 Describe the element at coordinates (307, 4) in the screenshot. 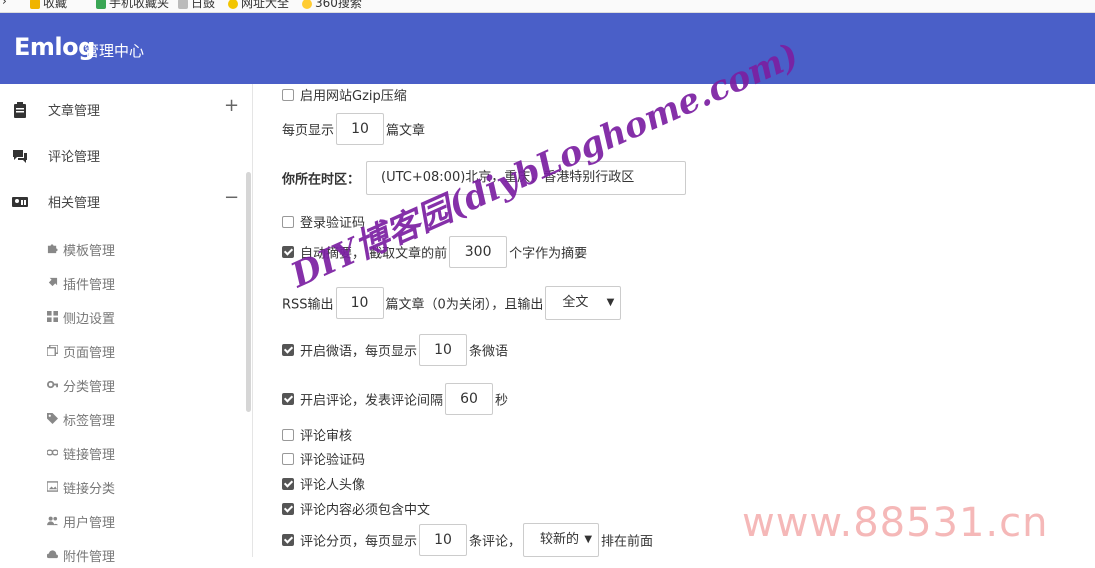

I see `search-icon` at that location.